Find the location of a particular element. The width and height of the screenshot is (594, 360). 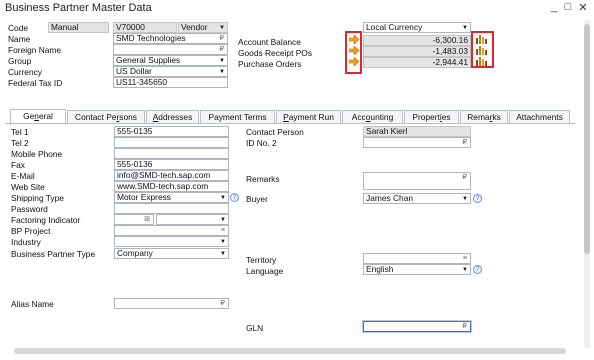

fax-label: Fax is located at coordinates (18, 165).